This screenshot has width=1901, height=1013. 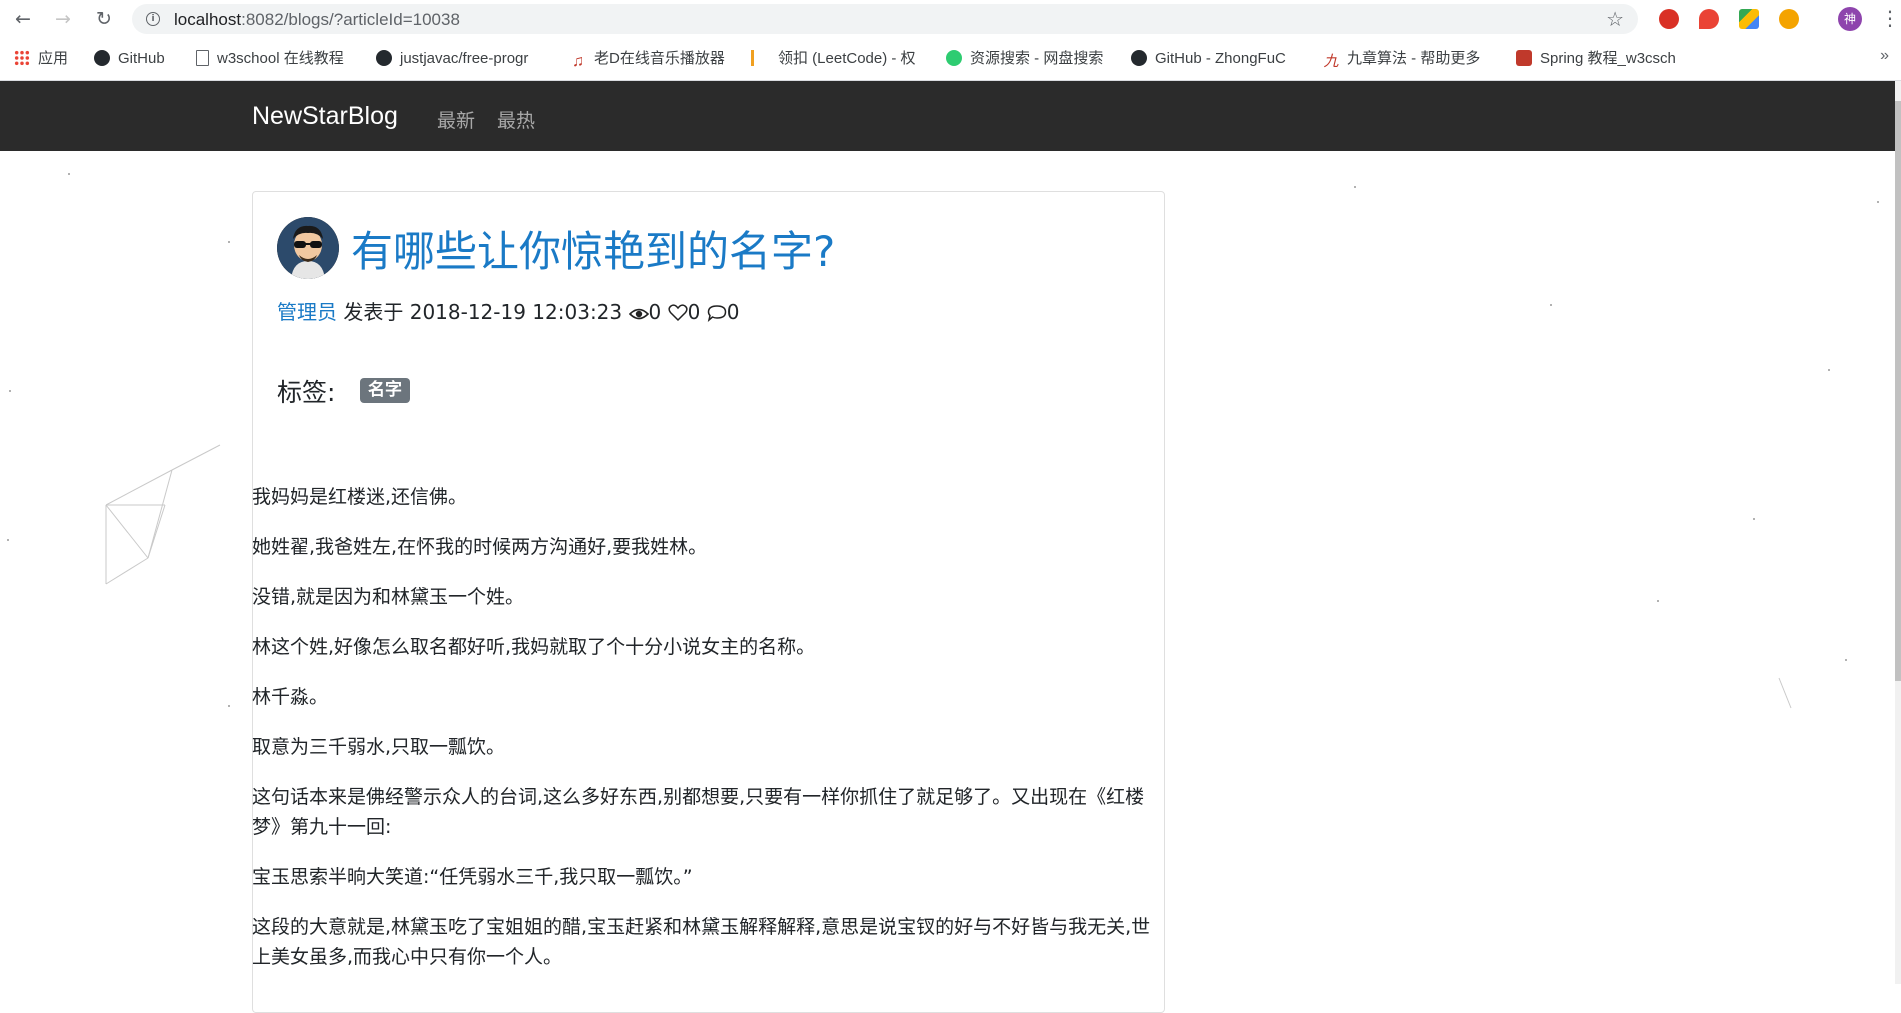 I want to click on article-title: 有哪些让你惊艳到的名字?, so click(x=593, y=248).